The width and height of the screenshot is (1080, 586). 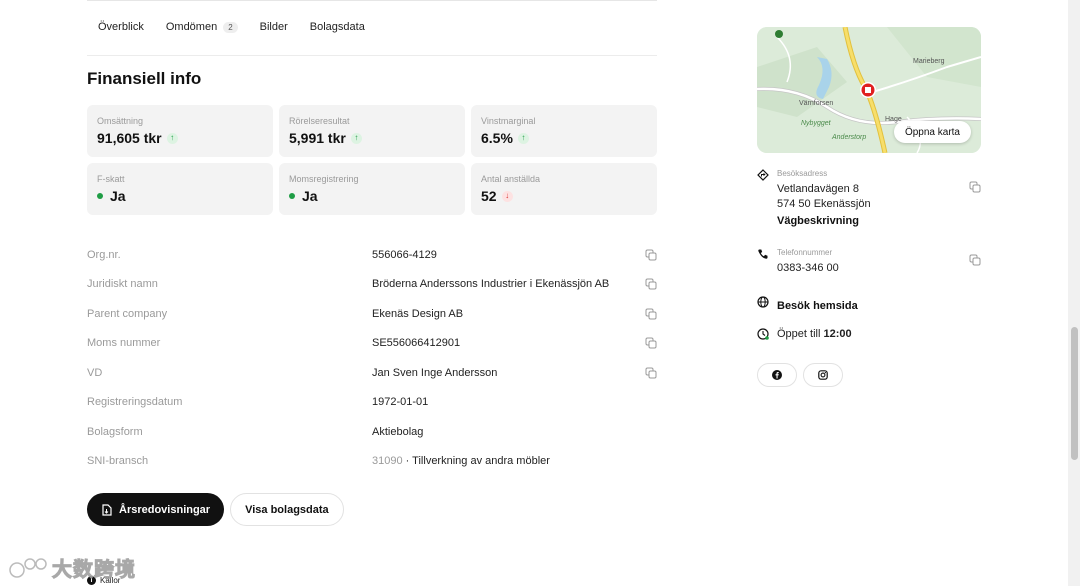 I want to click on info-label: SNI-bransch, so click(x=118, y=461).